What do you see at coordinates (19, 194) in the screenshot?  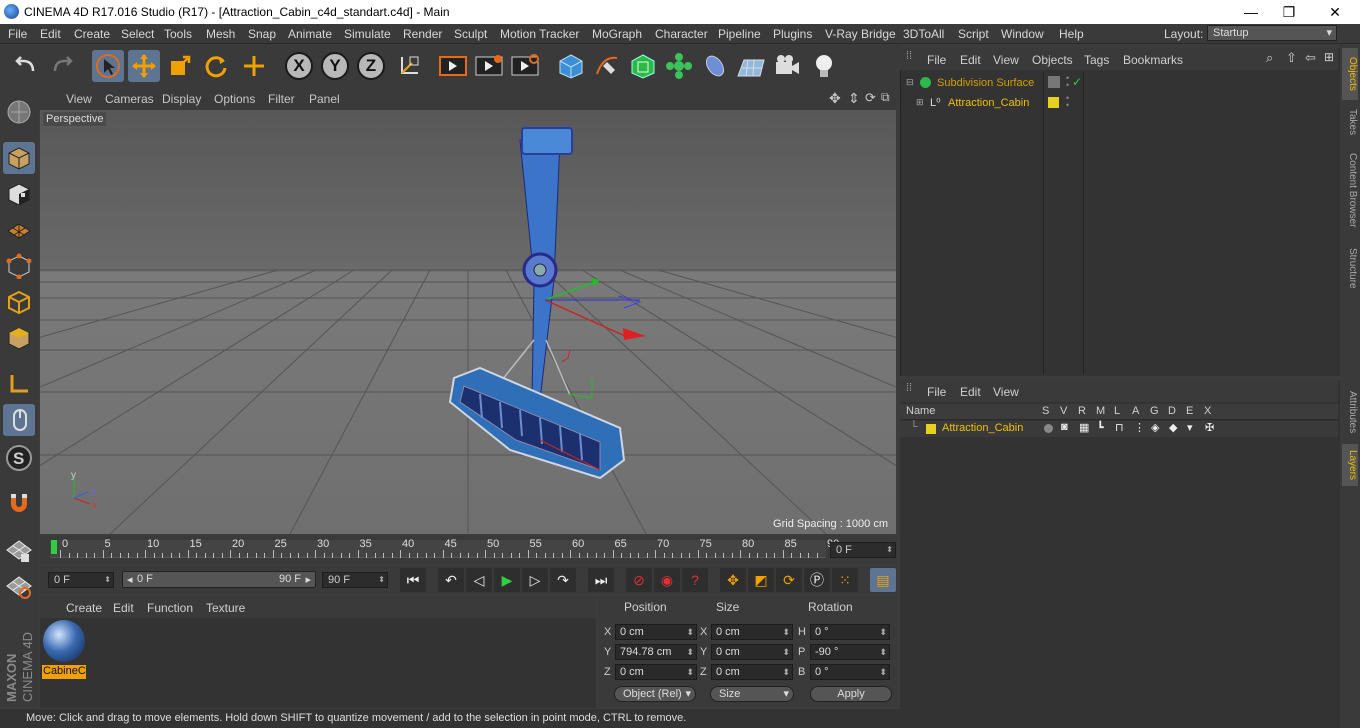 I see `texture-mode-icon` at bounding box center [19, 194].